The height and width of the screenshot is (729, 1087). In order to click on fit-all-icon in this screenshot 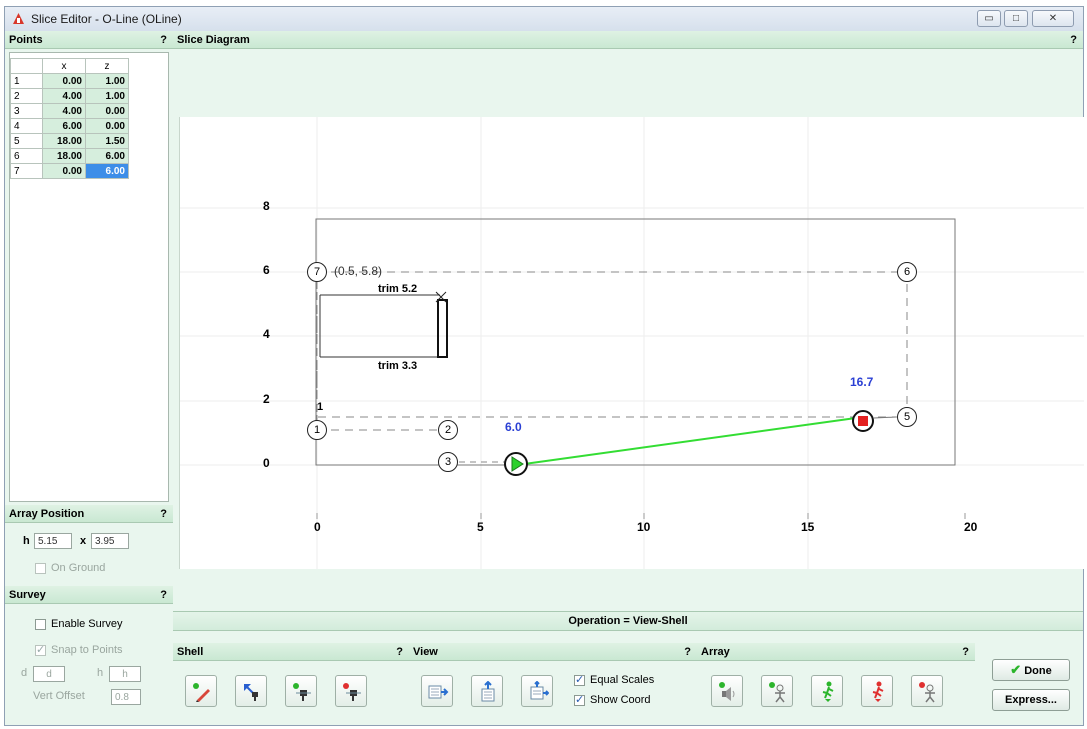, I will do `click(539, 690)`.